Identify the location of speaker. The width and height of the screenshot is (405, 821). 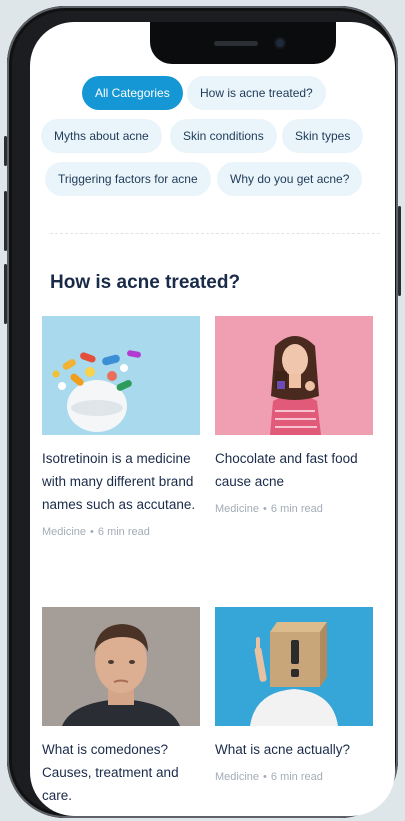
(236, 43).